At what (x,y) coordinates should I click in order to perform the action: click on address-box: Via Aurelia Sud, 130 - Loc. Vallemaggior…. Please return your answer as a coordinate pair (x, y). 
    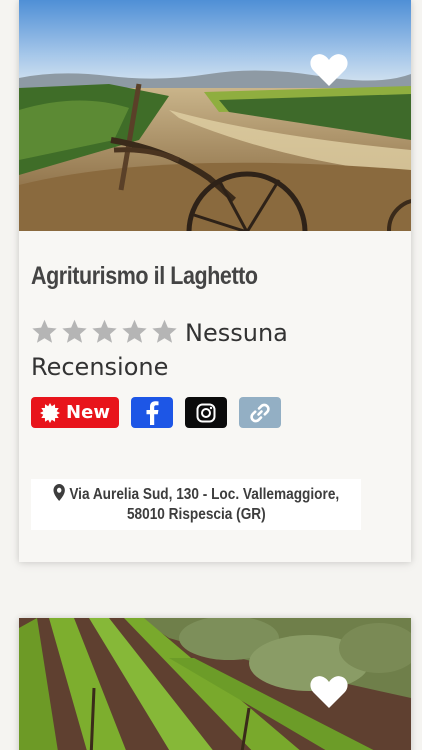
    Looking at the image, I should click on (196, 504).